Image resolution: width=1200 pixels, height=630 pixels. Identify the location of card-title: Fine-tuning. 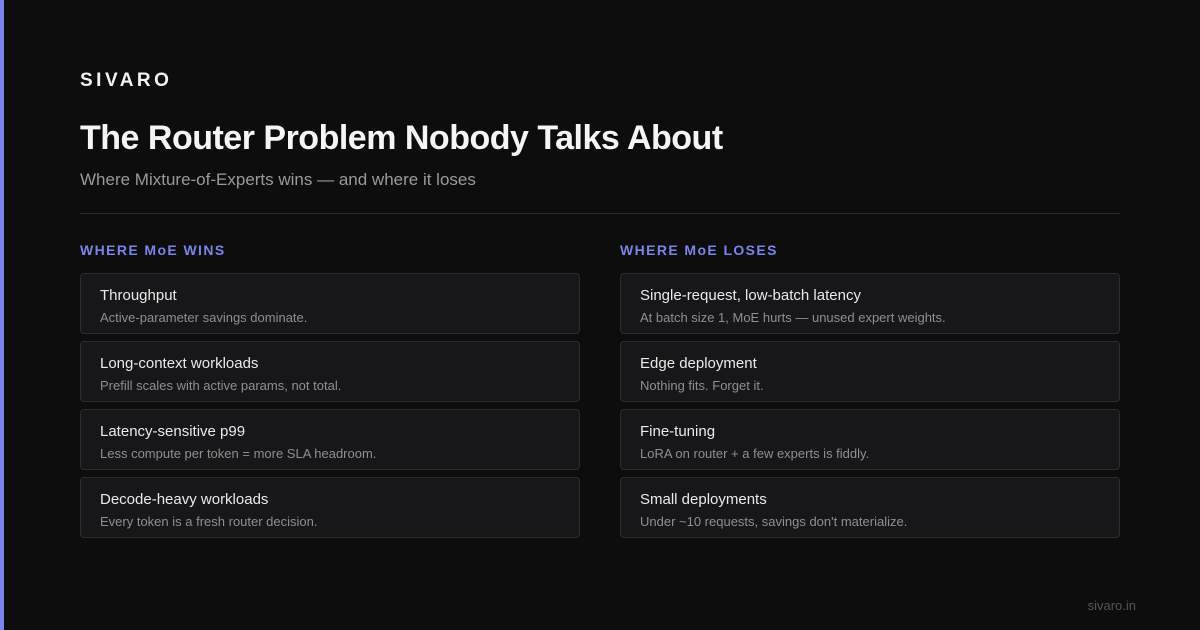
(678, 431).